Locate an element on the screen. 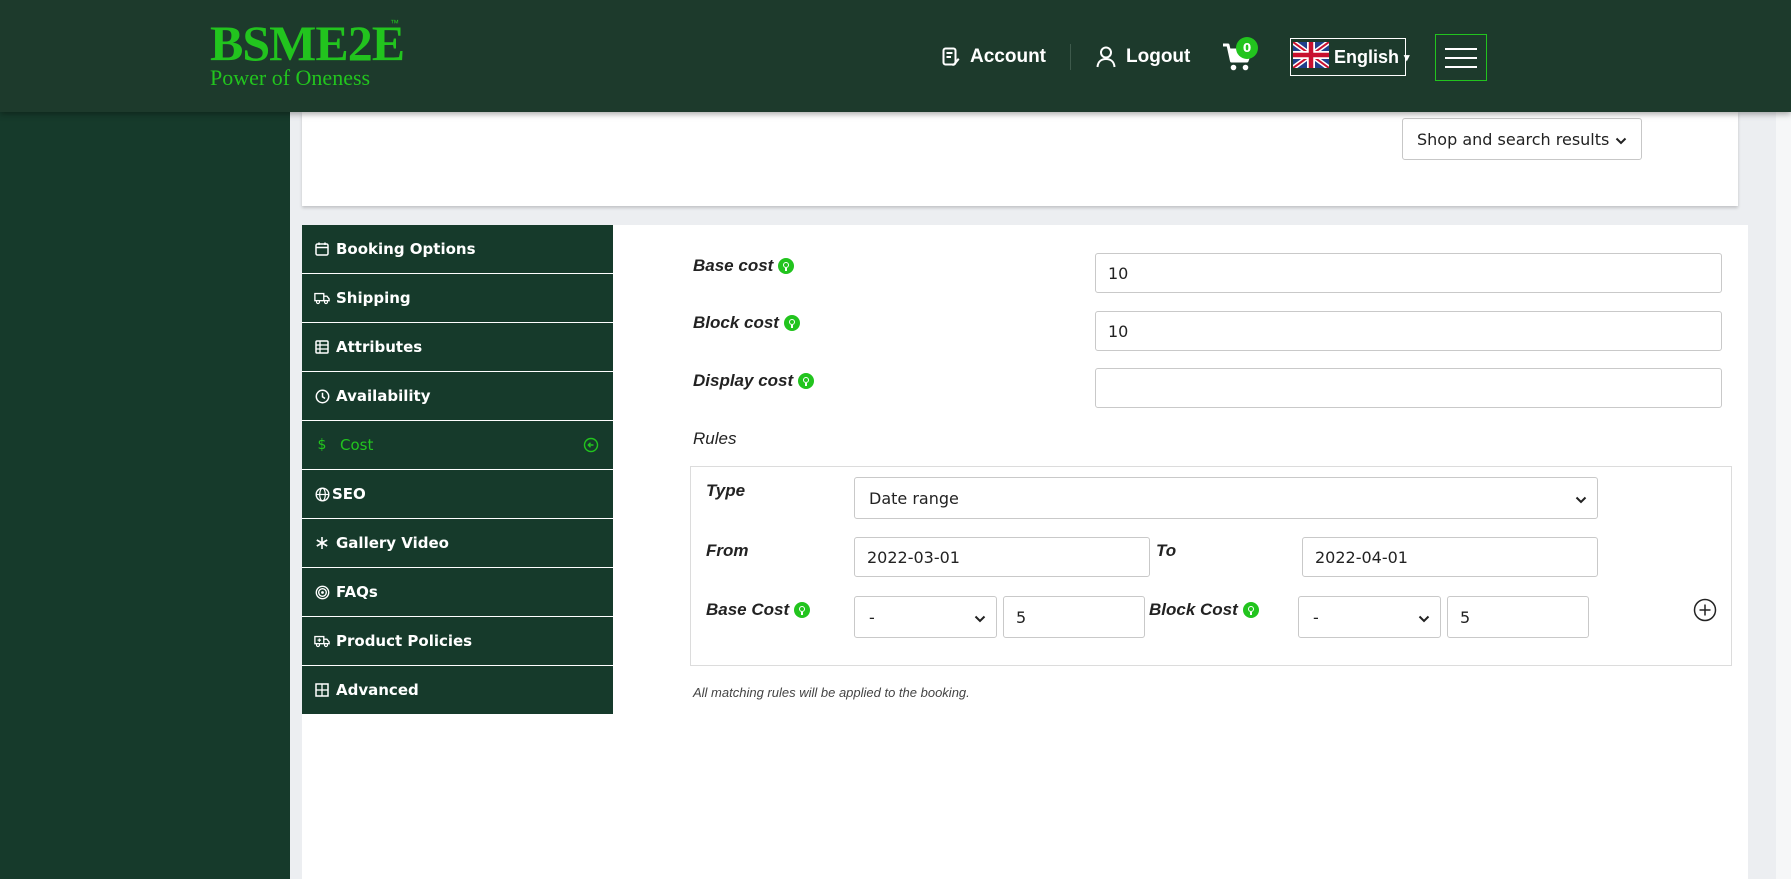 This screenshot has height=879, width=1791. rule-from-date-input: 2022-03-01 is located at coordinates (1002, 557).